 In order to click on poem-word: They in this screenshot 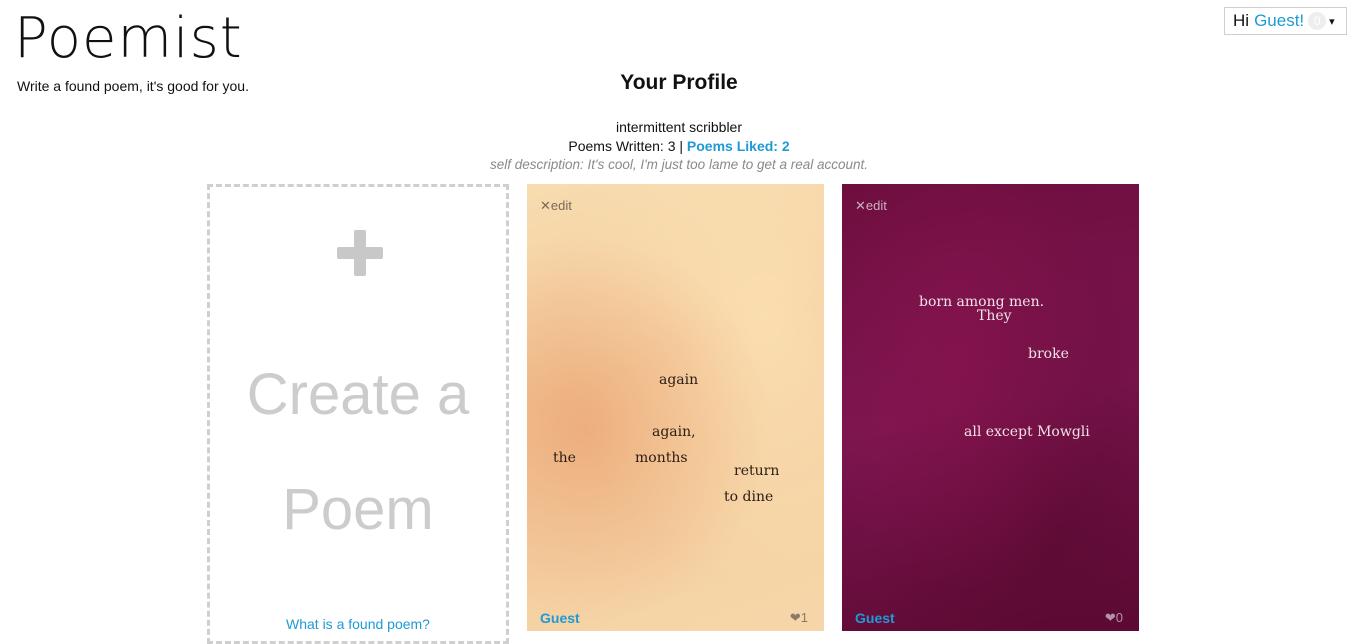, I will do `click(994, 316)`.